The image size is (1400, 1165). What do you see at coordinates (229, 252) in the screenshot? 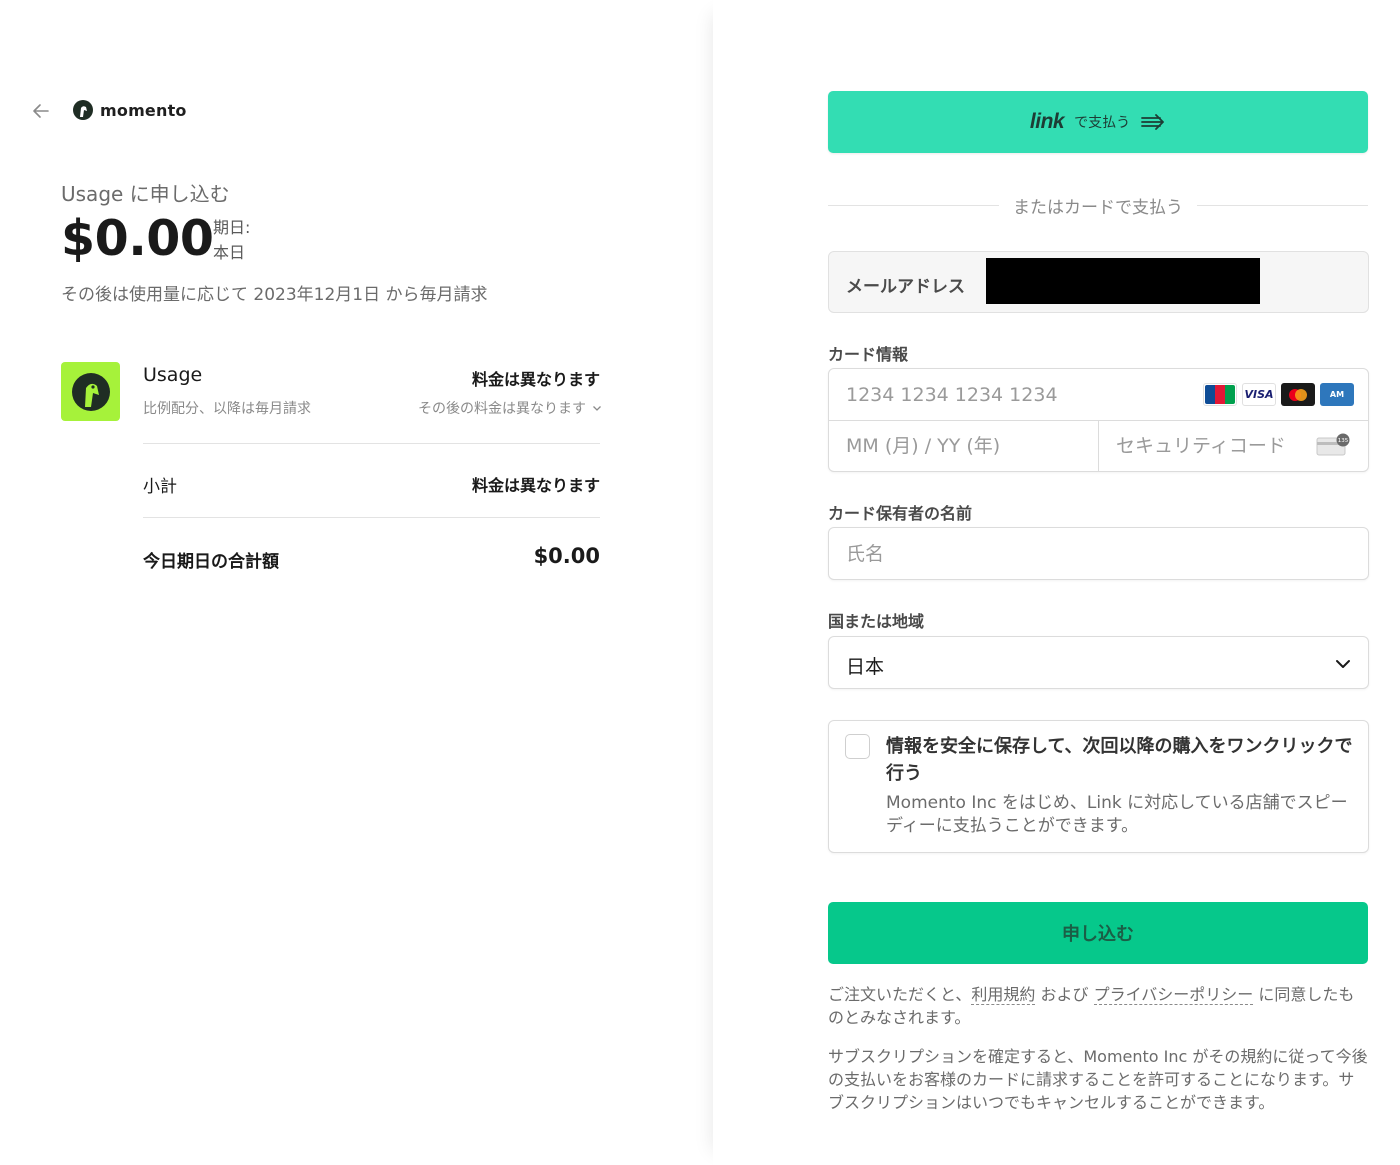
I see `due-value: 本日` at bounding box center [229, 252].